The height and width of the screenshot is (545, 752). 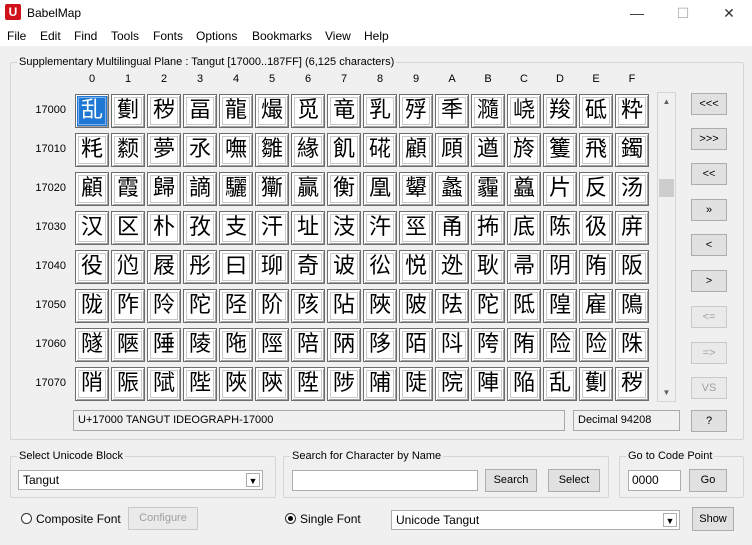 What do you see at coordinates (236, 189) in the screenshot?
I see `character-cell: 驪` at bounding box center [236, 189].